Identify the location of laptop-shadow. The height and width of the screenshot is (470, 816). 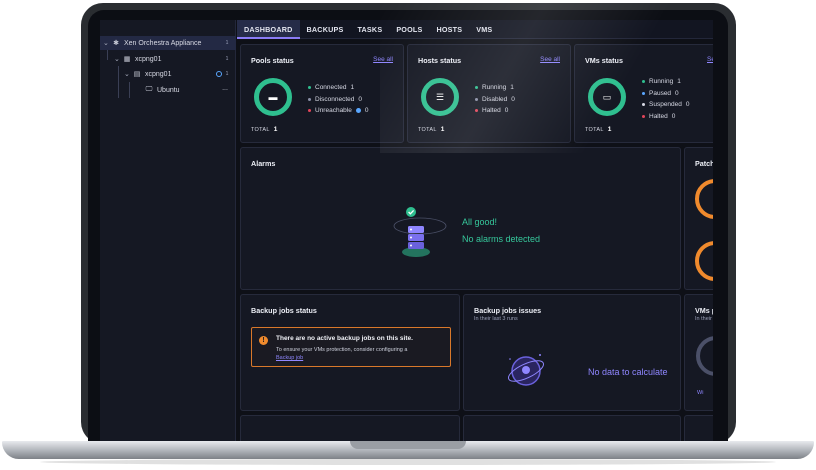
(408, 462).